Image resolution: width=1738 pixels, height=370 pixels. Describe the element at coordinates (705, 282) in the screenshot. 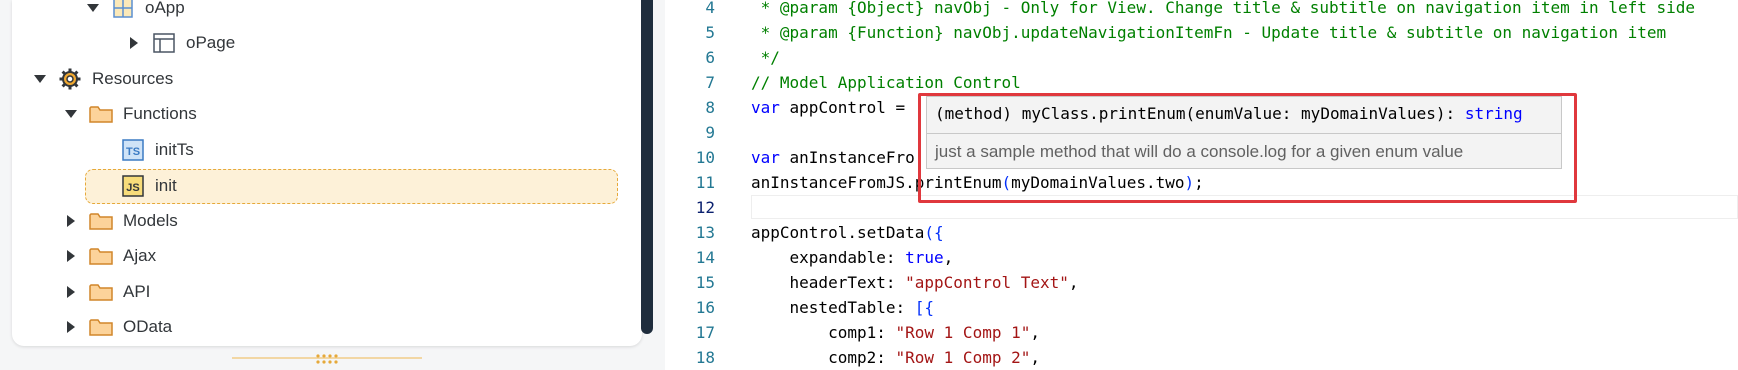

I see `line-number: 15` at that location.